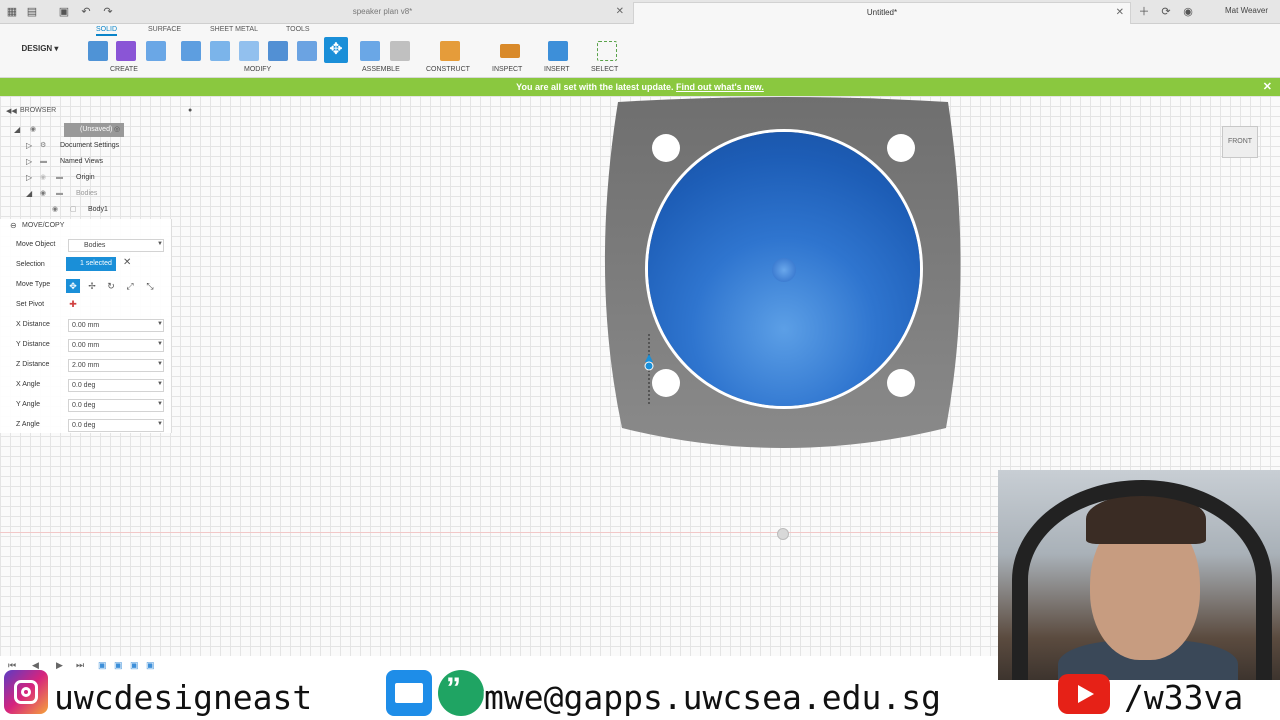 This screenshot has width=1280, height=720. Describe the element at coordinates (126, 51) in the screenshot. I see `create-form-icon` at that location.